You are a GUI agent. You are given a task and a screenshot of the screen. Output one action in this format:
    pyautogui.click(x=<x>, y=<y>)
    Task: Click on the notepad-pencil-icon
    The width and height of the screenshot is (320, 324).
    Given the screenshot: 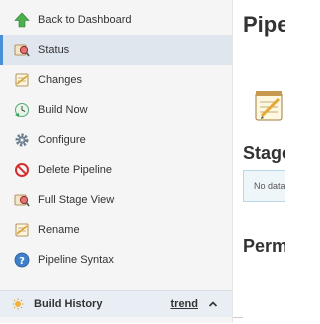 What is the action you would take?
    pyautogui.click(x=22, y=230)
    